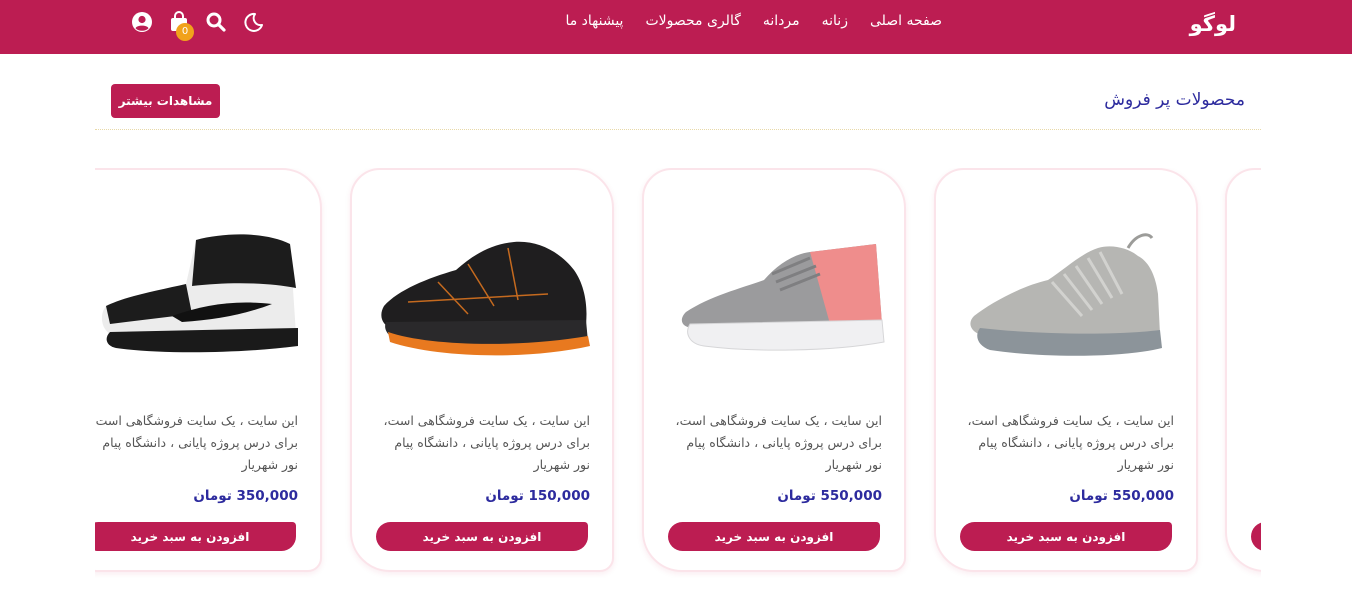 The image size is (1352, 600). Describe the element at coordinates (245, 496) in the screenshot. I see `product-price: 350,000 تومان` at that location.